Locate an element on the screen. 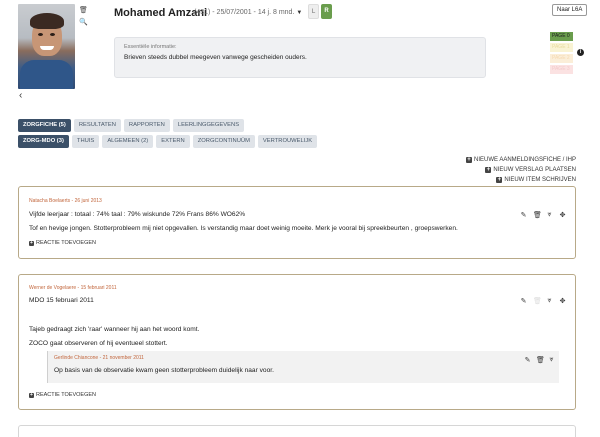 The image size is (600, 437). new-item-link: + NIEUW ITEM SCHRIJVEN is located at coordinates (536, 180).